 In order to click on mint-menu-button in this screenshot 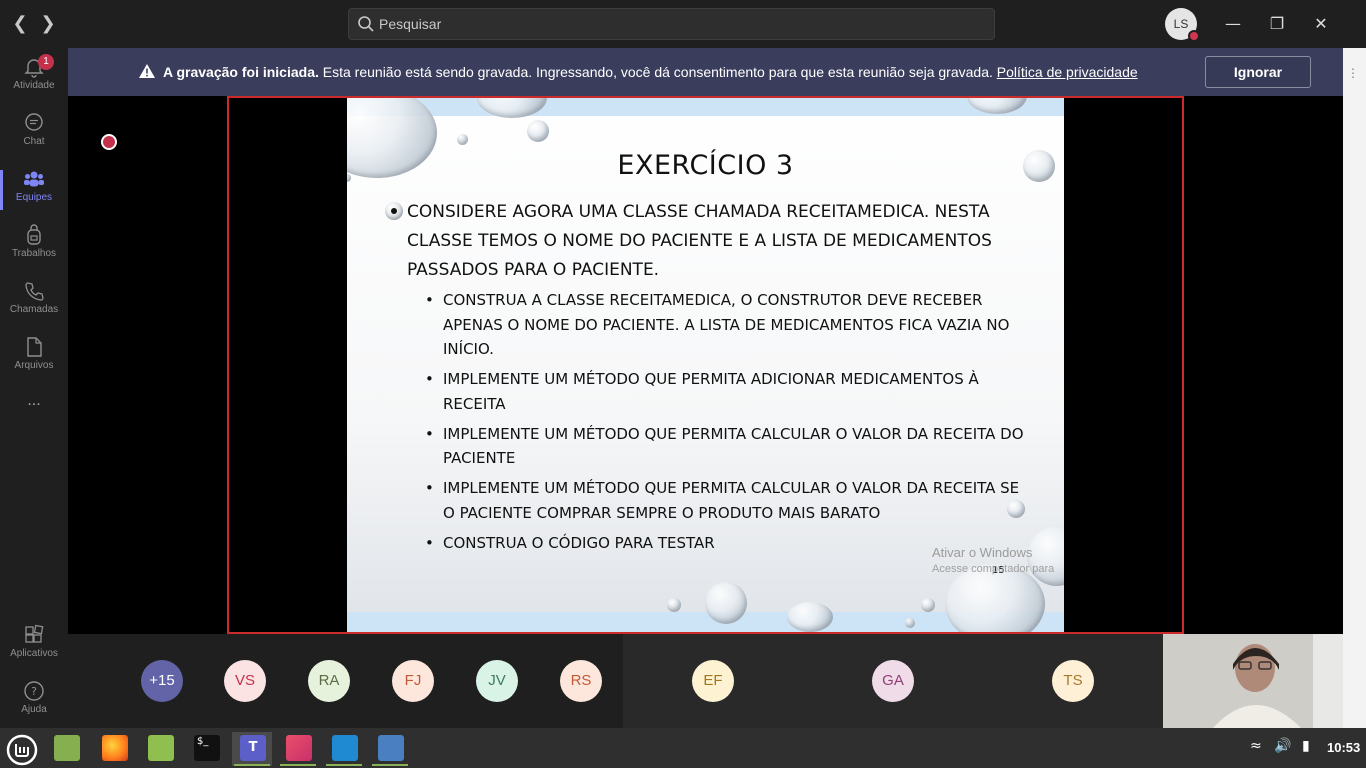, I will do `click(22, 749)`.